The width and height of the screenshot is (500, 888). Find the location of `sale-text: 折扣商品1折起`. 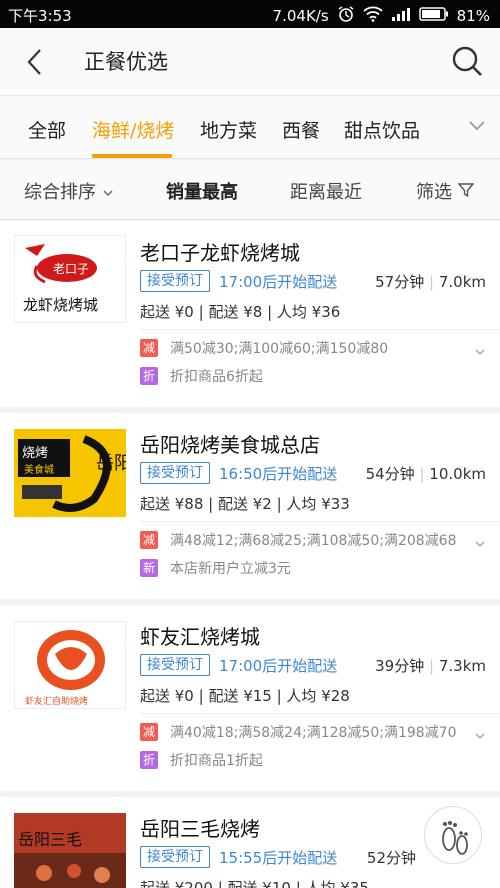

sale-text: 折扣商品1折起 is located at coordinates (216, 761).